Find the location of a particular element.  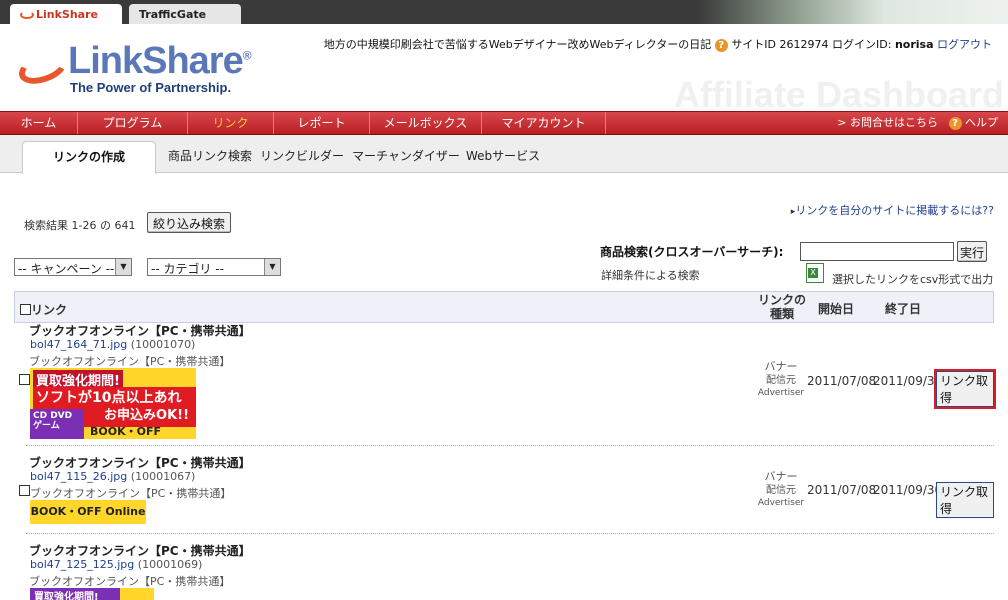

subnav-product-search: 商品リンク検索 is located at coordinates (210, 155).